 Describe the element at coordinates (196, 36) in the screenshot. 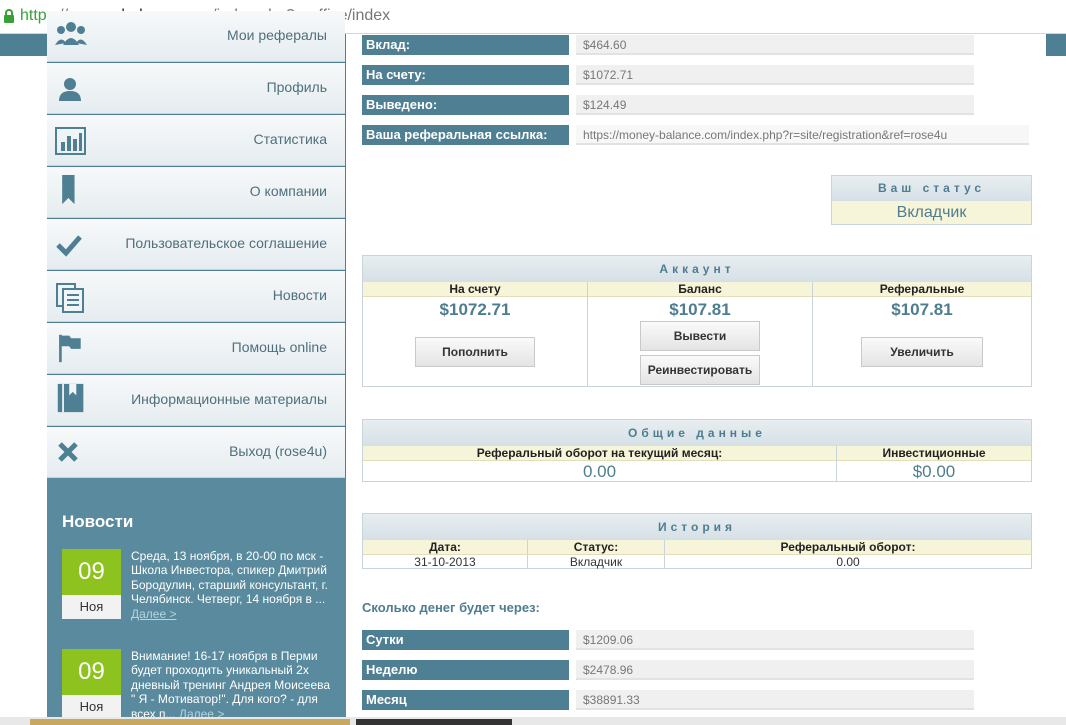

I see `sidebar-item-referrals: Мои рефералы` at that location.